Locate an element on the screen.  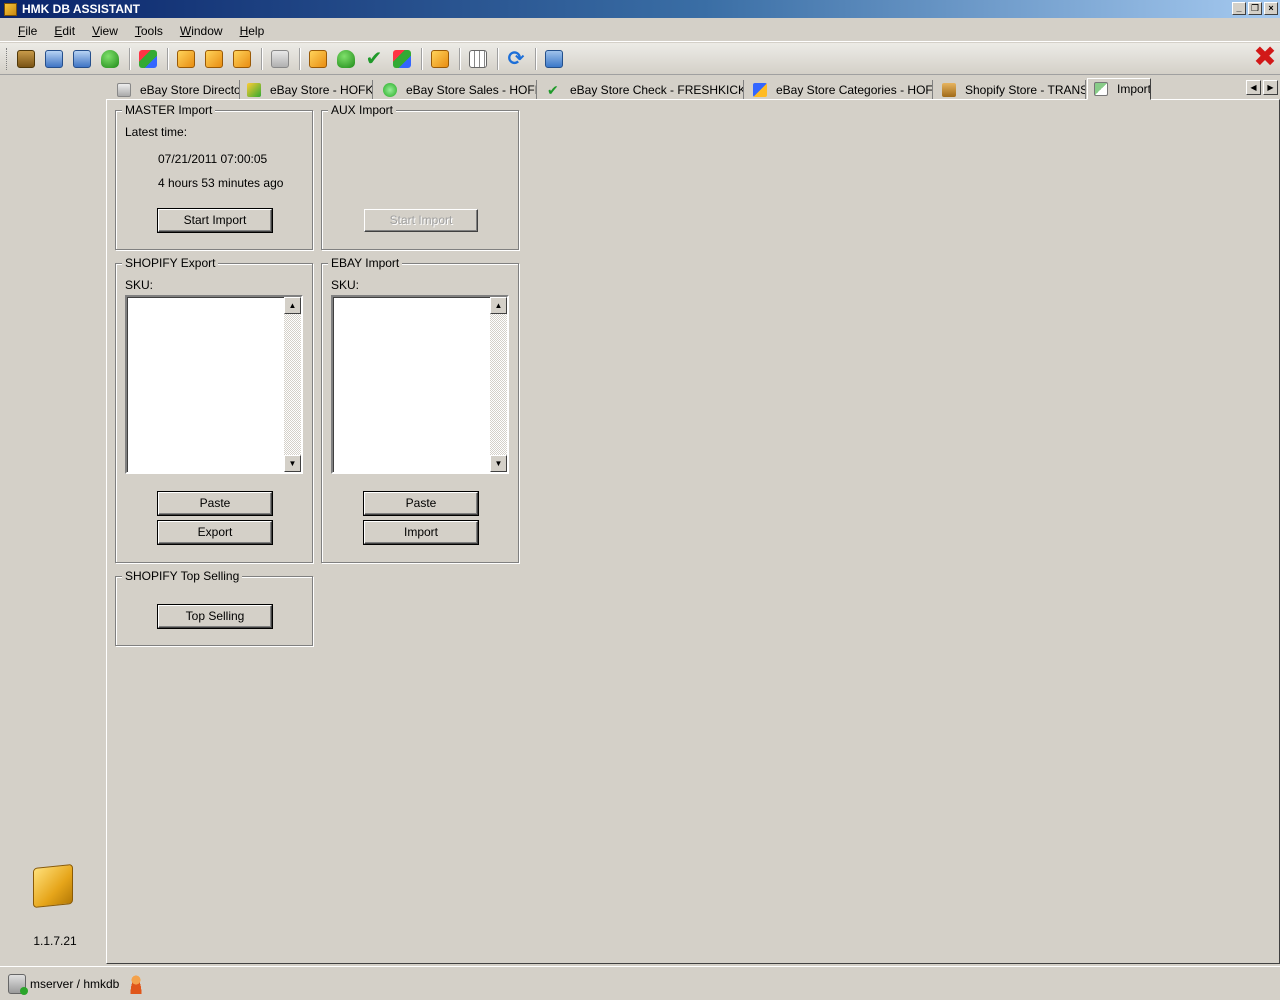
store-tab-icon is located at coordinates (318, 58).